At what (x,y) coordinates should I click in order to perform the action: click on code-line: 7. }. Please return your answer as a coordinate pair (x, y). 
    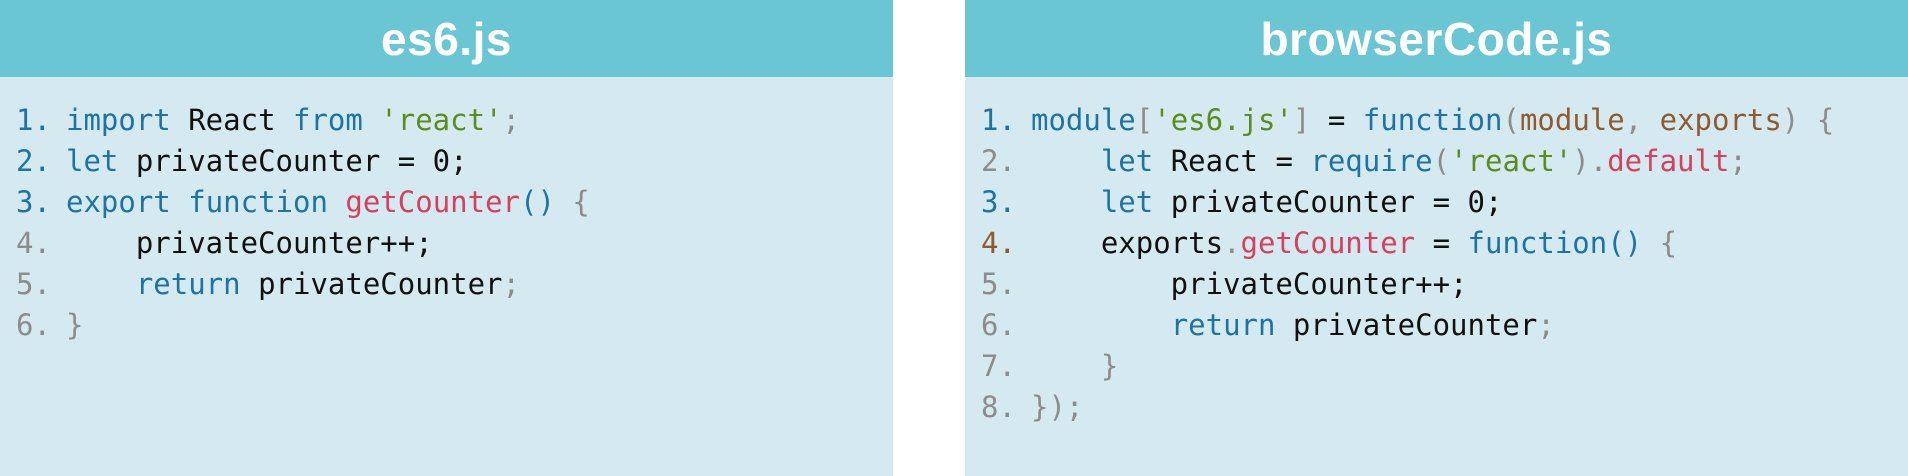
    Looking at the image, I should click on (1439, 366).